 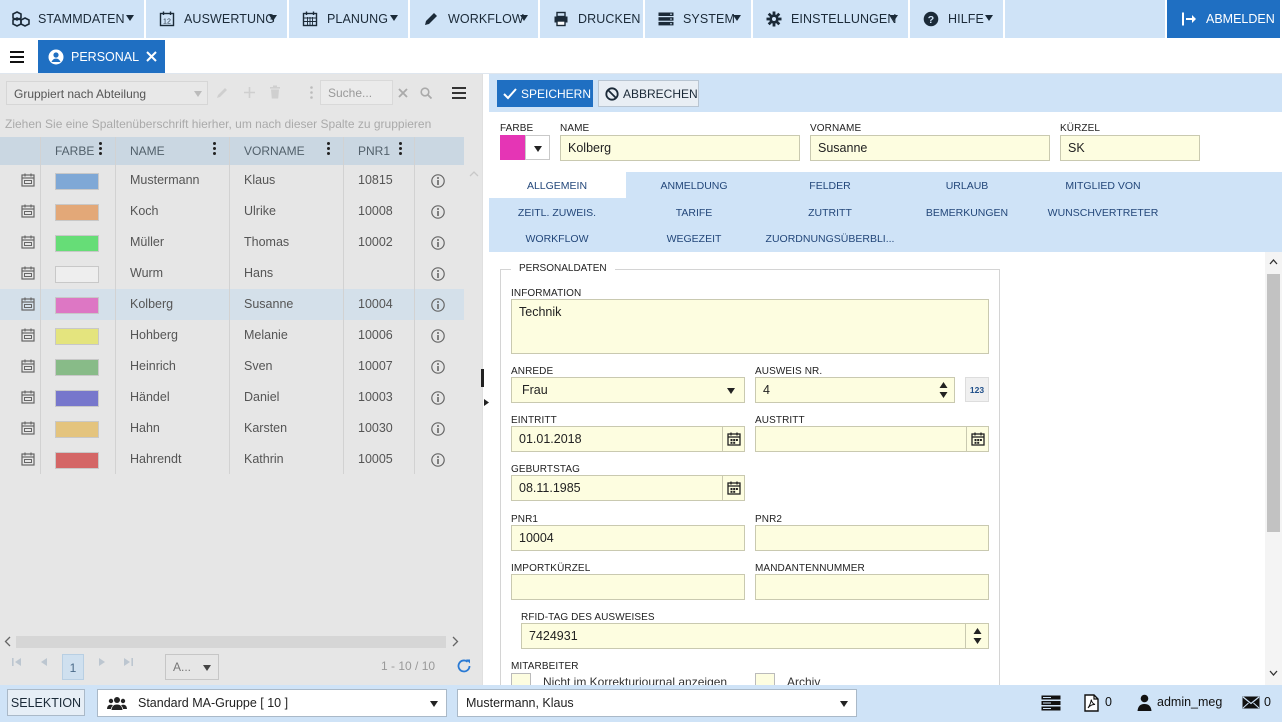 What do you see at coordinates (232, 366) in the screenshot?
I see `table-row: Heinrich Sven 10007` at bounding box center [232, 366].